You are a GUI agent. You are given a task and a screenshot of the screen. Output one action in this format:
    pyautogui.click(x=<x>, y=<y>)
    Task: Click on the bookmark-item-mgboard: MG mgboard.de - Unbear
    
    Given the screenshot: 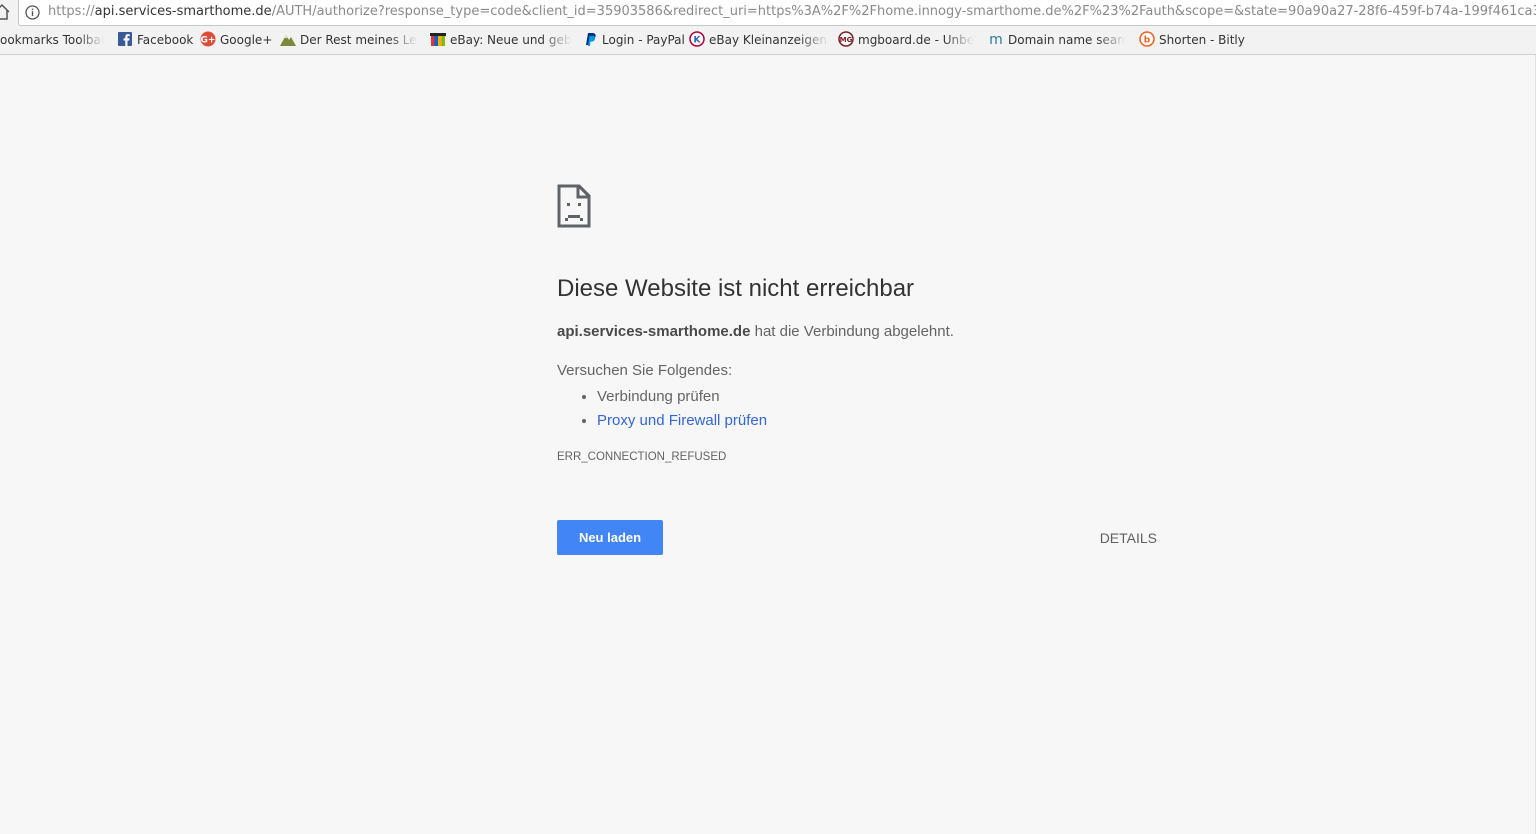 What is the action you would take?
    pyautogui.click(x=906, y=40)
    